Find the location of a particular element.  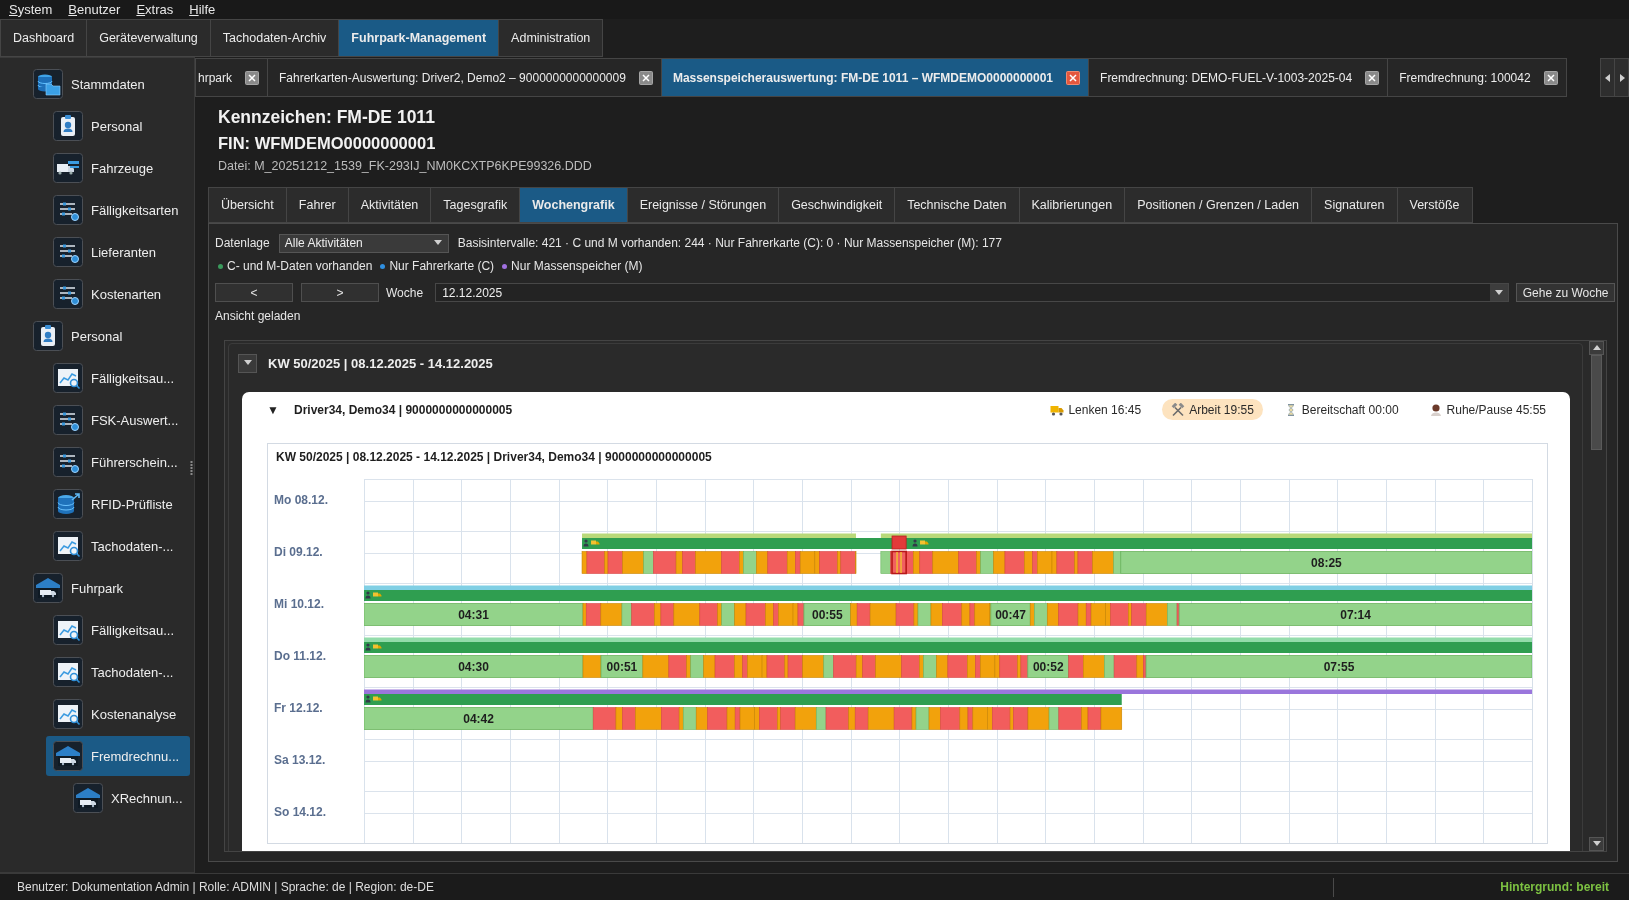

filter-label: Datenlage is located at coordinates (242, 243).